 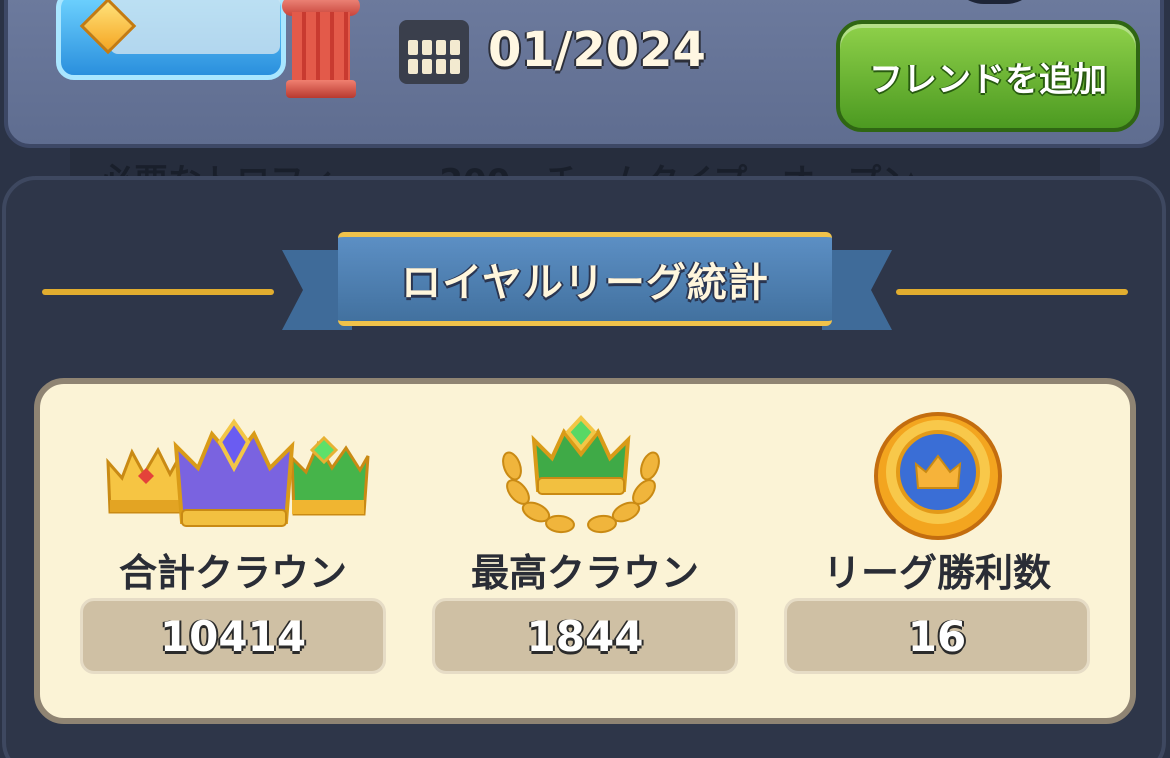 What do you see at coordinates (581, 474) in the screenshot?
I see `laurel-crown-icon` at bounding box center [581, 474].